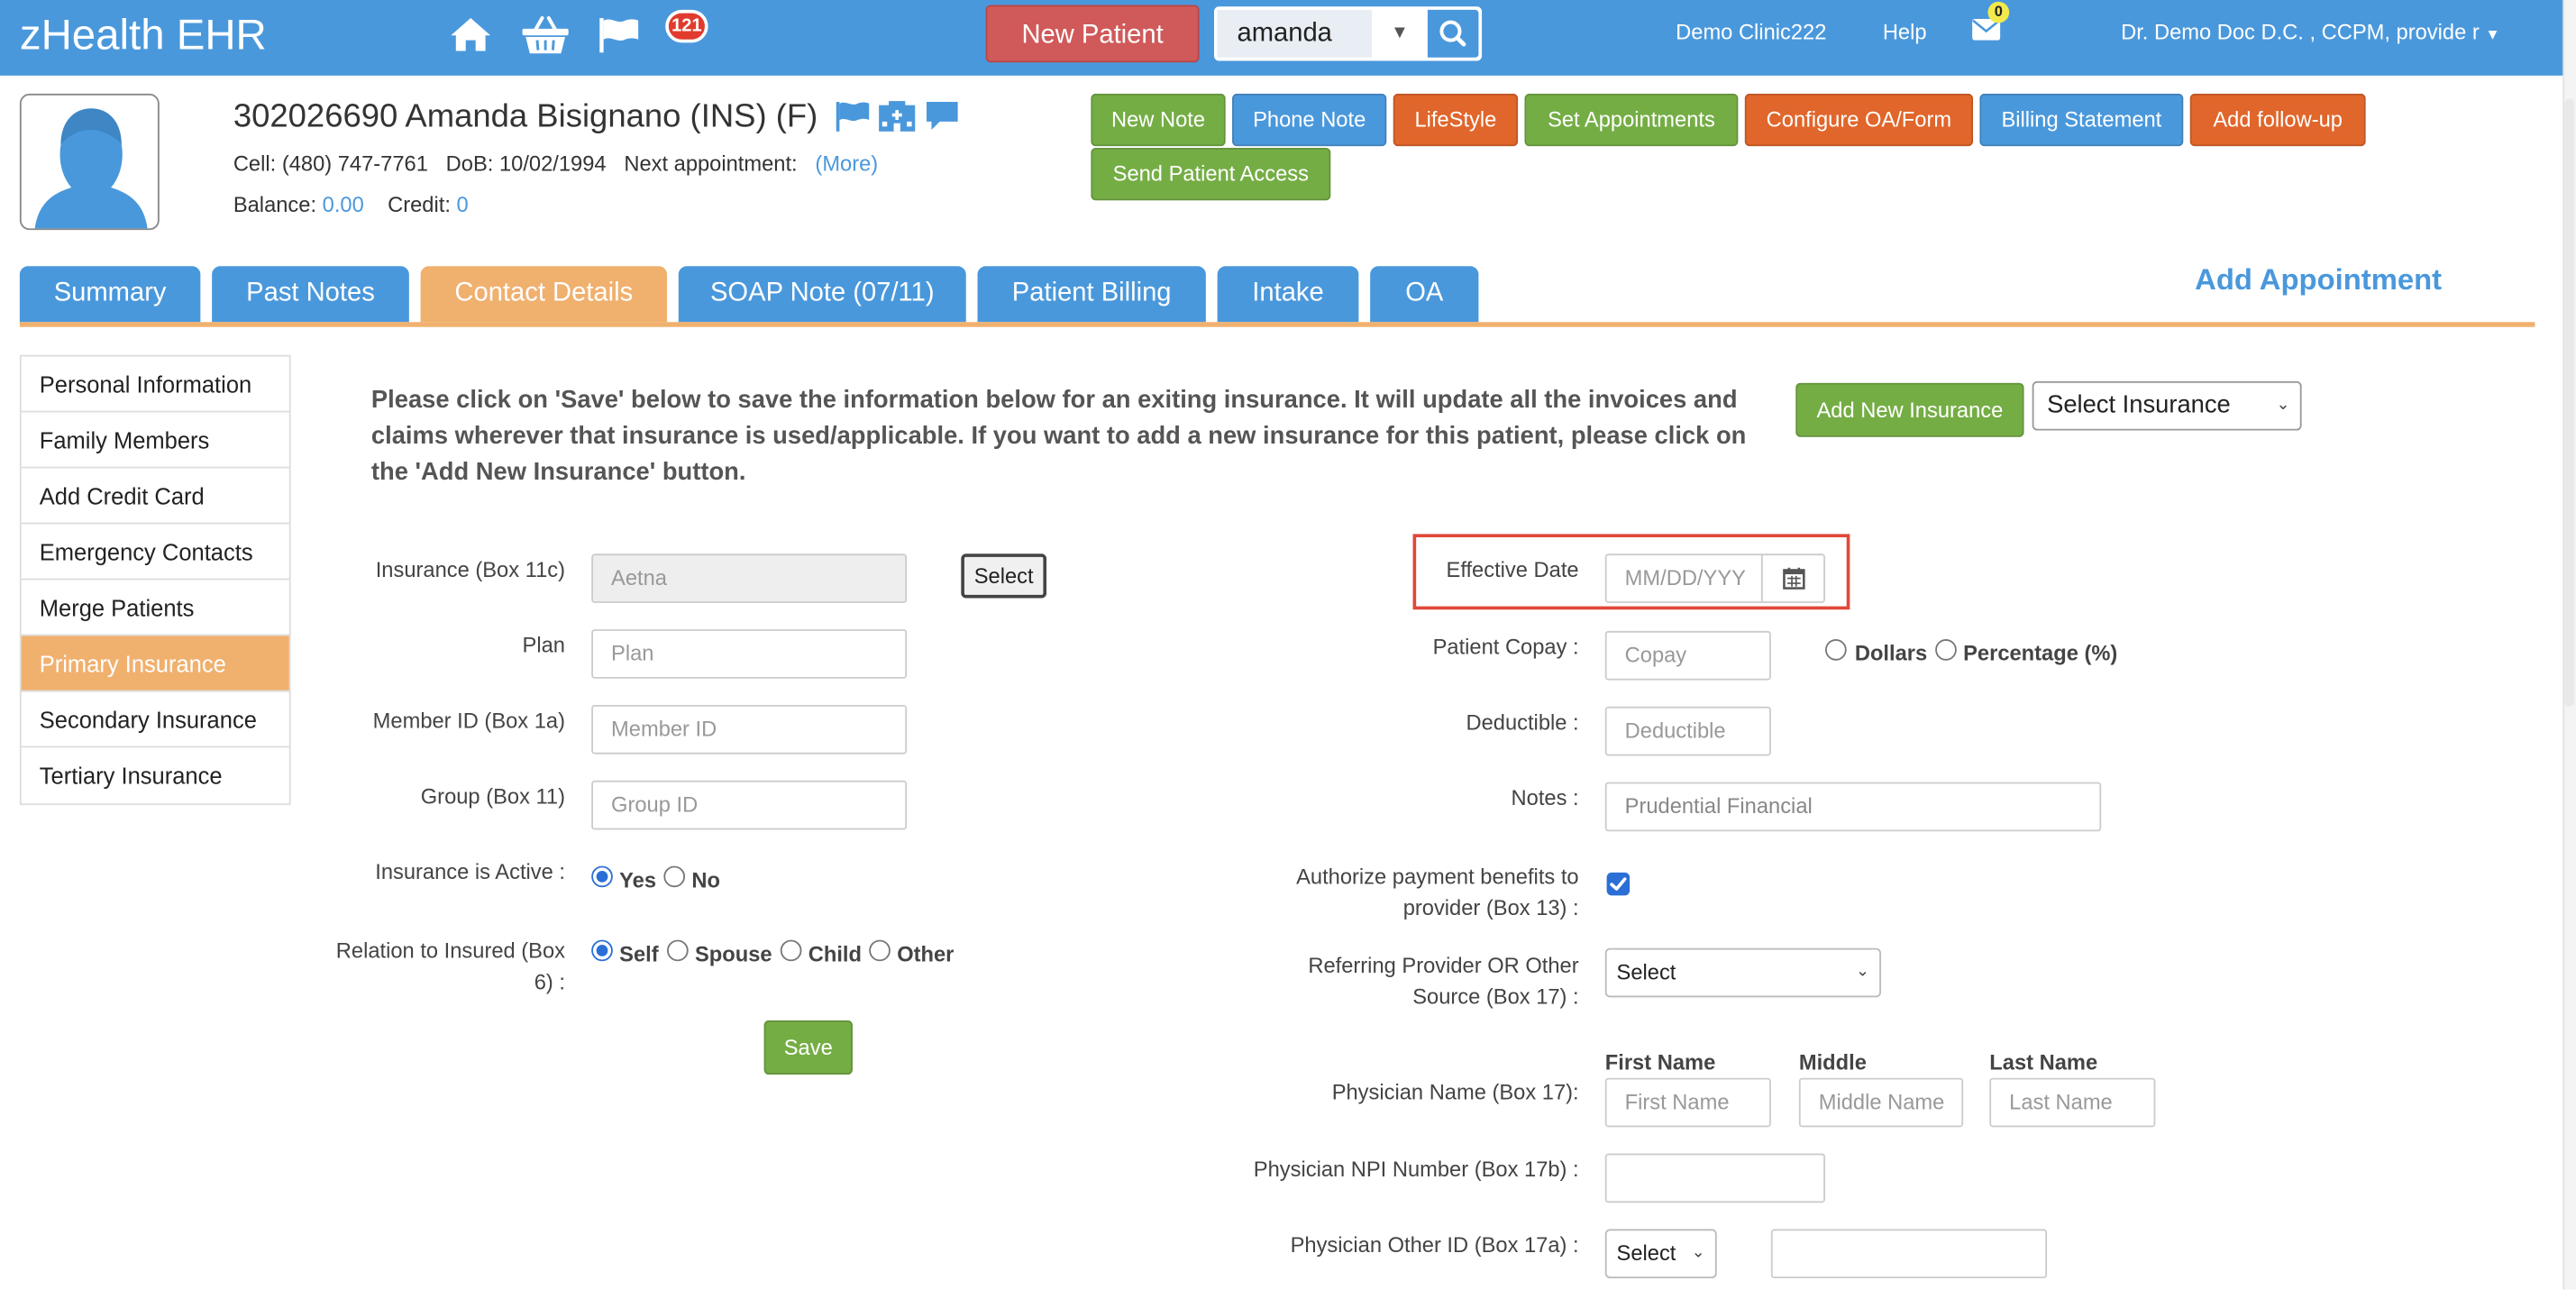 This screenshot has width=2576, height=1290. What do you see at coordinates (822, 294) in the screenshot?
I see `tab-soap-note: SOAP Note (07/11)` at bounding box center [822, 294].